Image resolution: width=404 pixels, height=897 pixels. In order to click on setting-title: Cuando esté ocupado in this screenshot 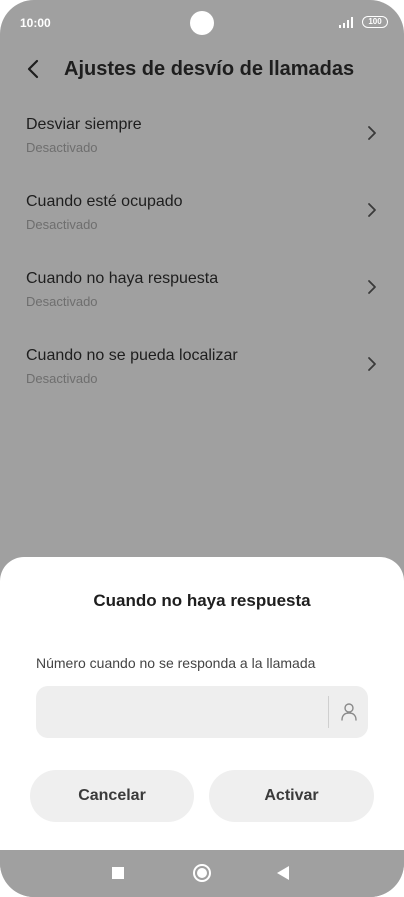, I will do `click(104, 201)`.